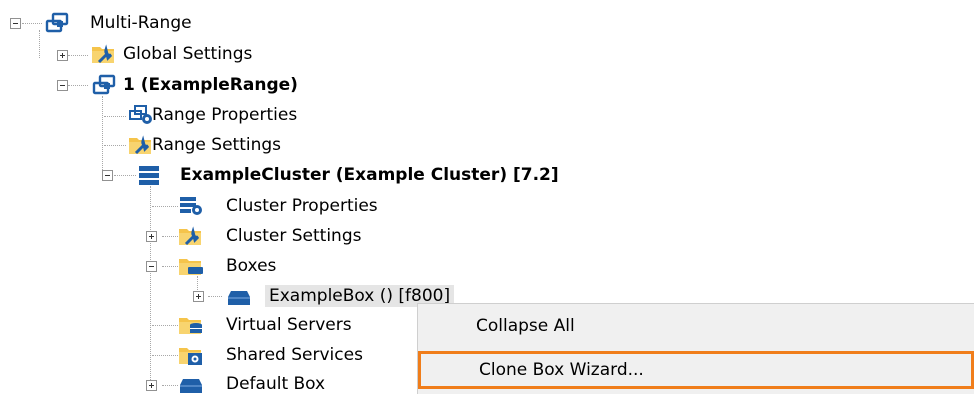 The width and height of the screenshot is (974, 395). Describe the element at coordinates (198, 296) in the screenshot. I see `expand-toggle-example-box` at that location.